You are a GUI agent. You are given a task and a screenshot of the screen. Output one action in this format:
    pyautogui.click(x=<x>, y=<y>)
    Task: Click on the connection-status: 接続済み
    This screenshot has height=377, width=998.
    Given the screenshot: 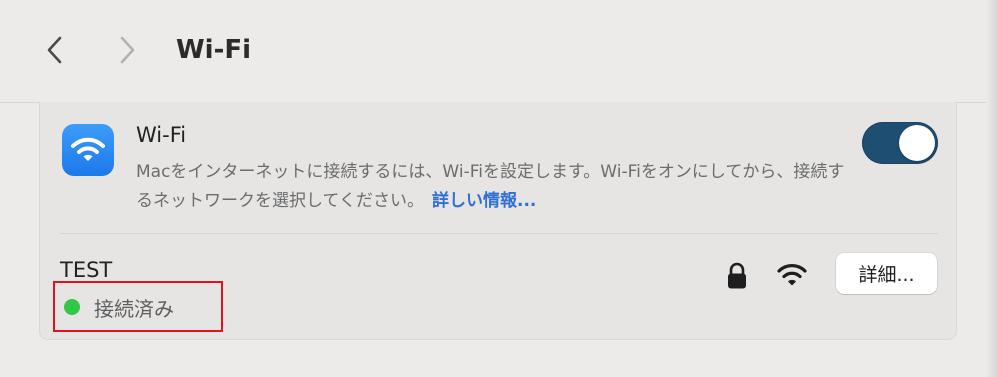 What is the action you would take?
    pyautogui.click(x=117, y=307)
    